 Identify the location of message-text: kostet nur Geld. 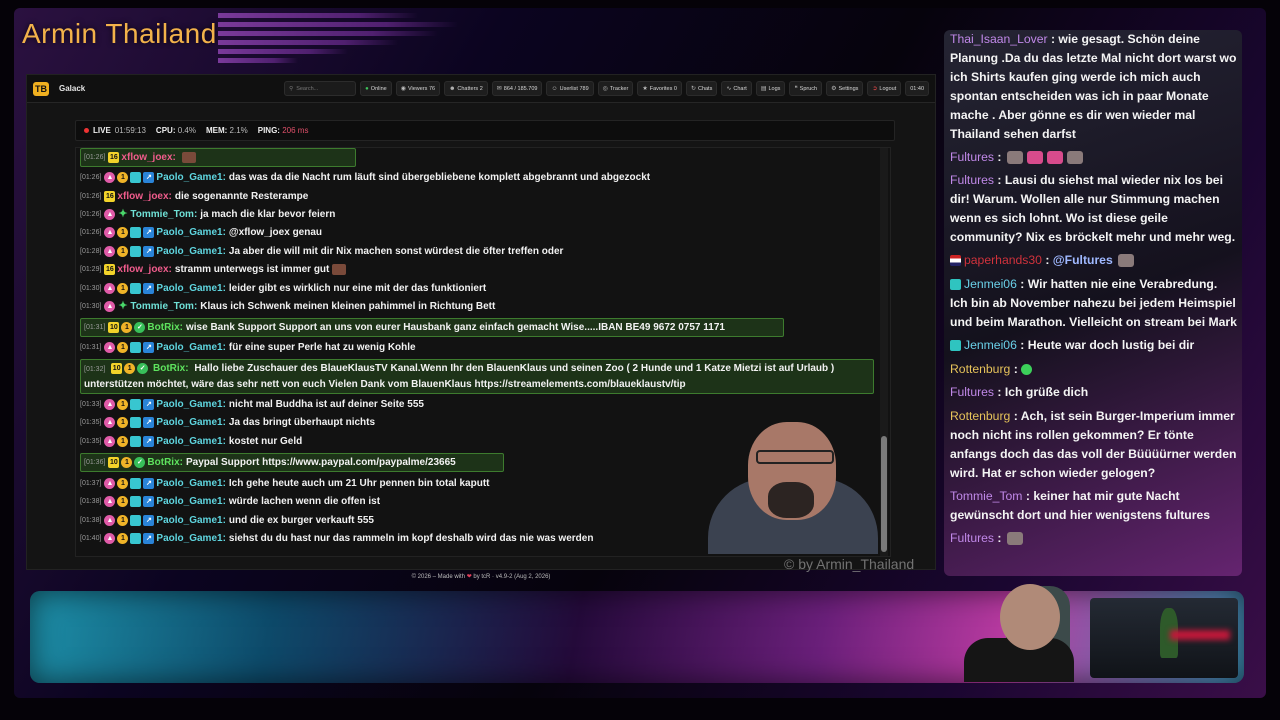
(265, 441).